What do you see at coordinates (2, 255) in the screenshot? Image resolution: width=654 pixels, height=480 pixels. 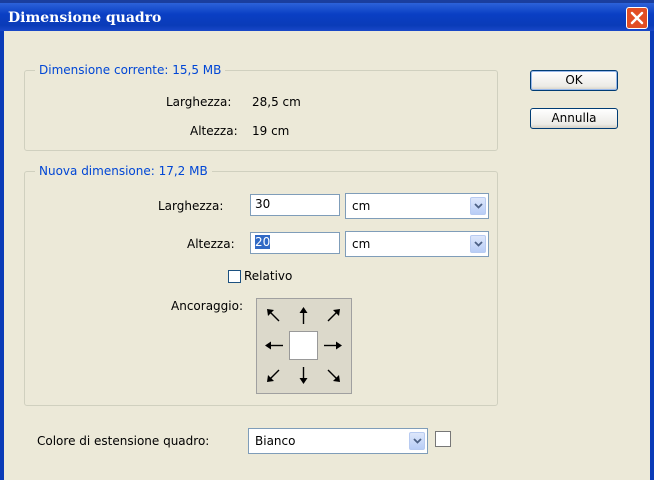 I see `window-left-border` at bounding box center [2, 255].